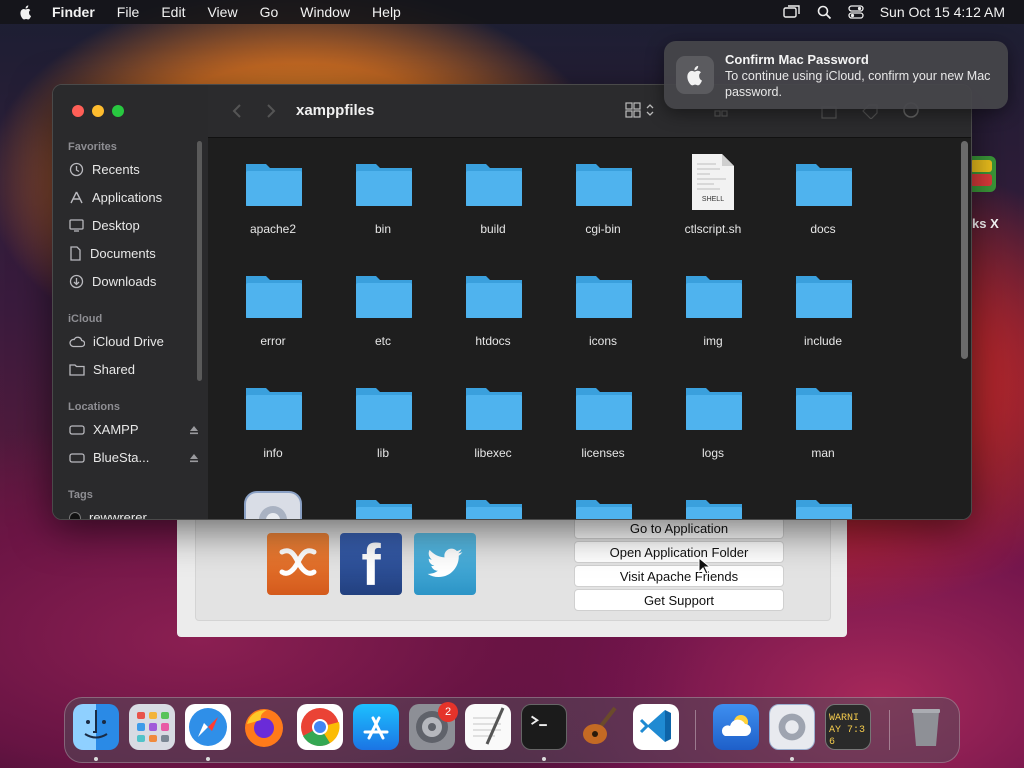 The width and height of the screenshot is (1024, 768). Describe the element at coordinates (271, 111) in the screenshot. I see `forward-arrow-icon` at that location.